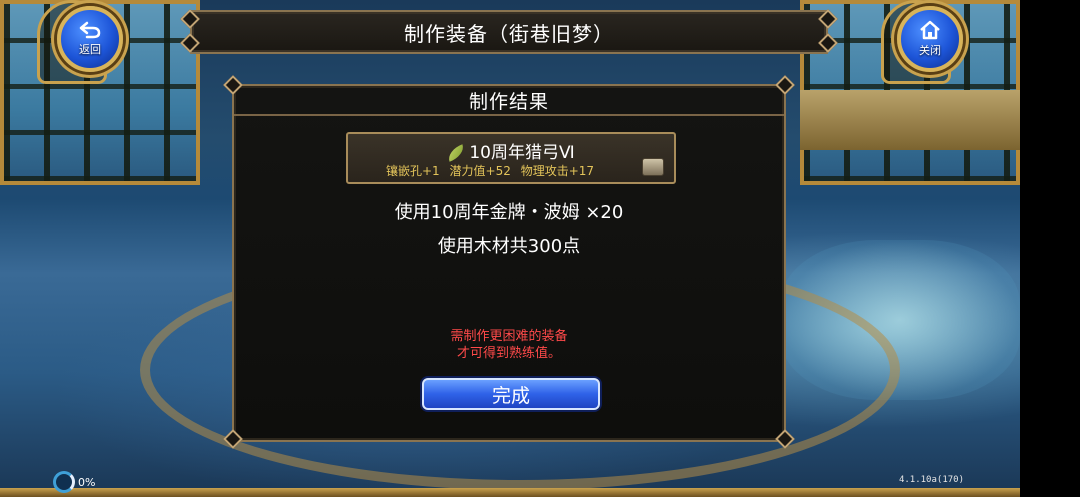 This screenshot has height=497, width=1080. I want to click on crafted-item-card: 10周年猎弓Ⅵ 镶嵌孔+1 潜力值+52 物理攻击+17, so click(511, 158).